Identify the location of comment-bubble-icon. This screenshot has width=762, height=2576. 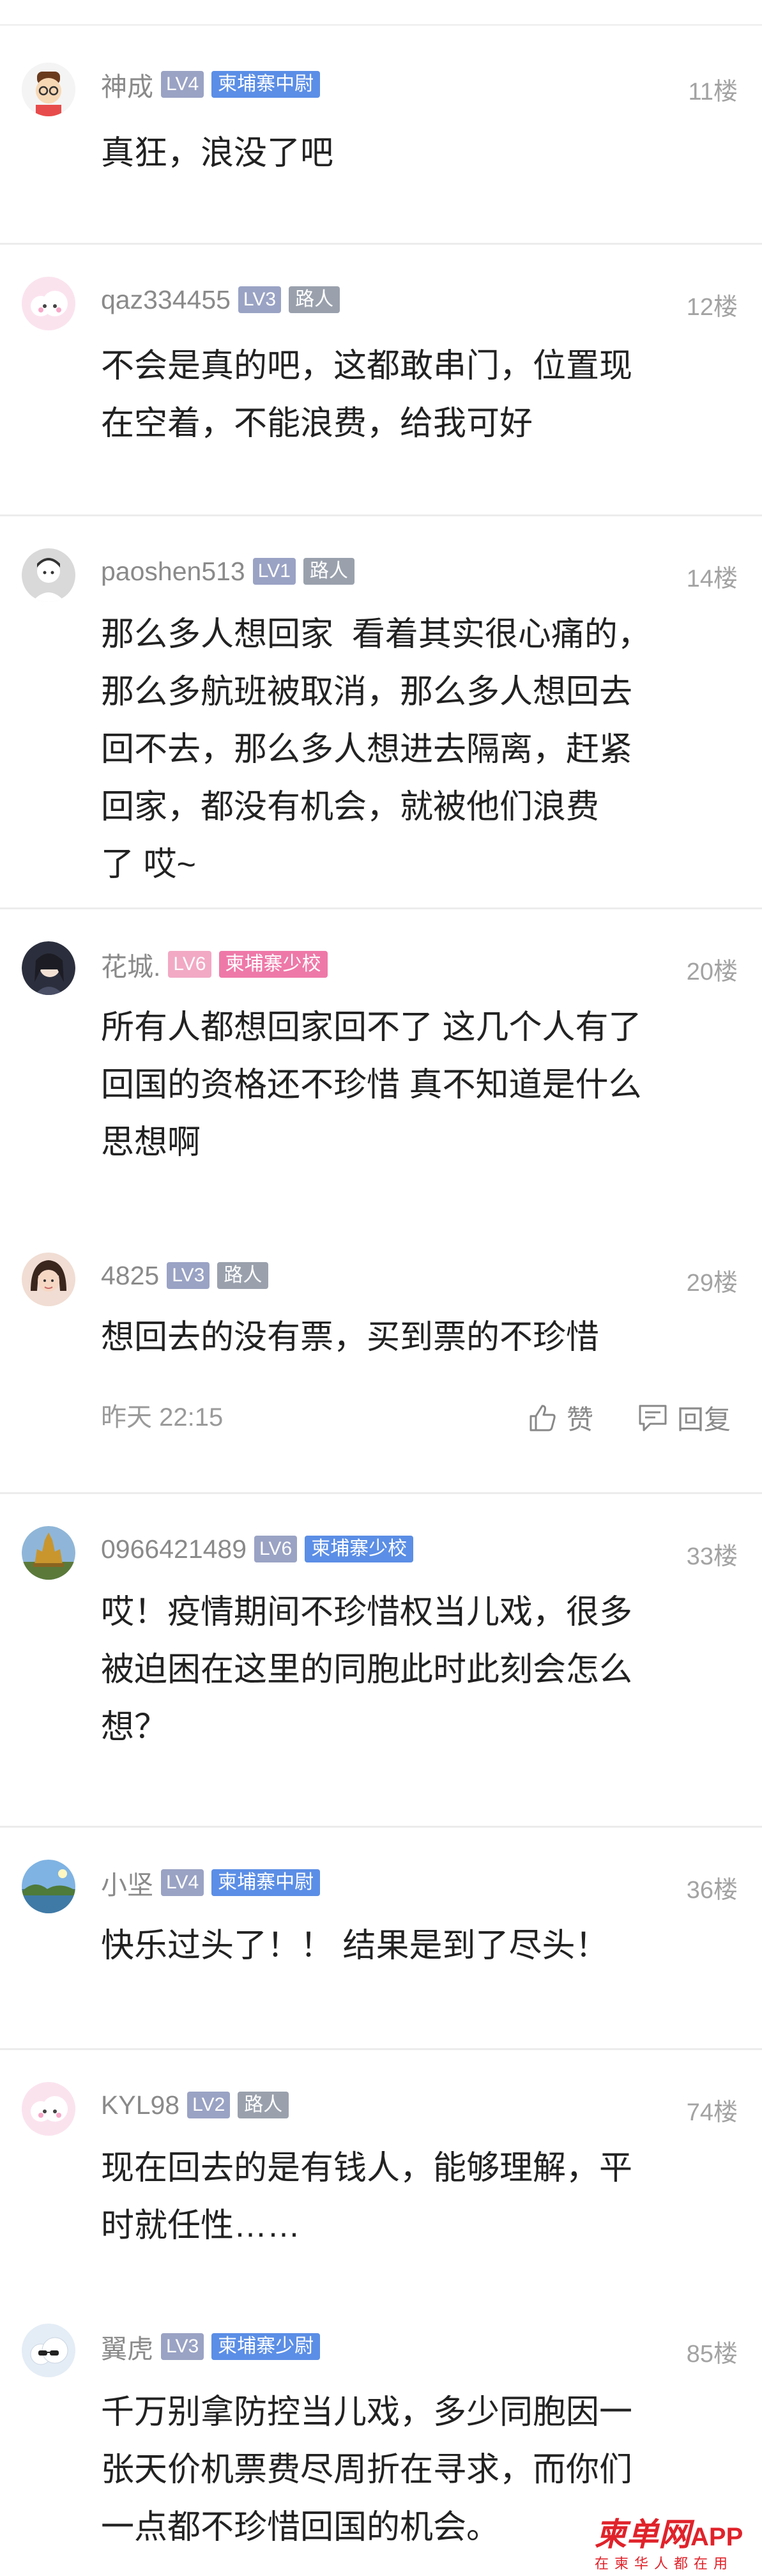
(653, 1418).